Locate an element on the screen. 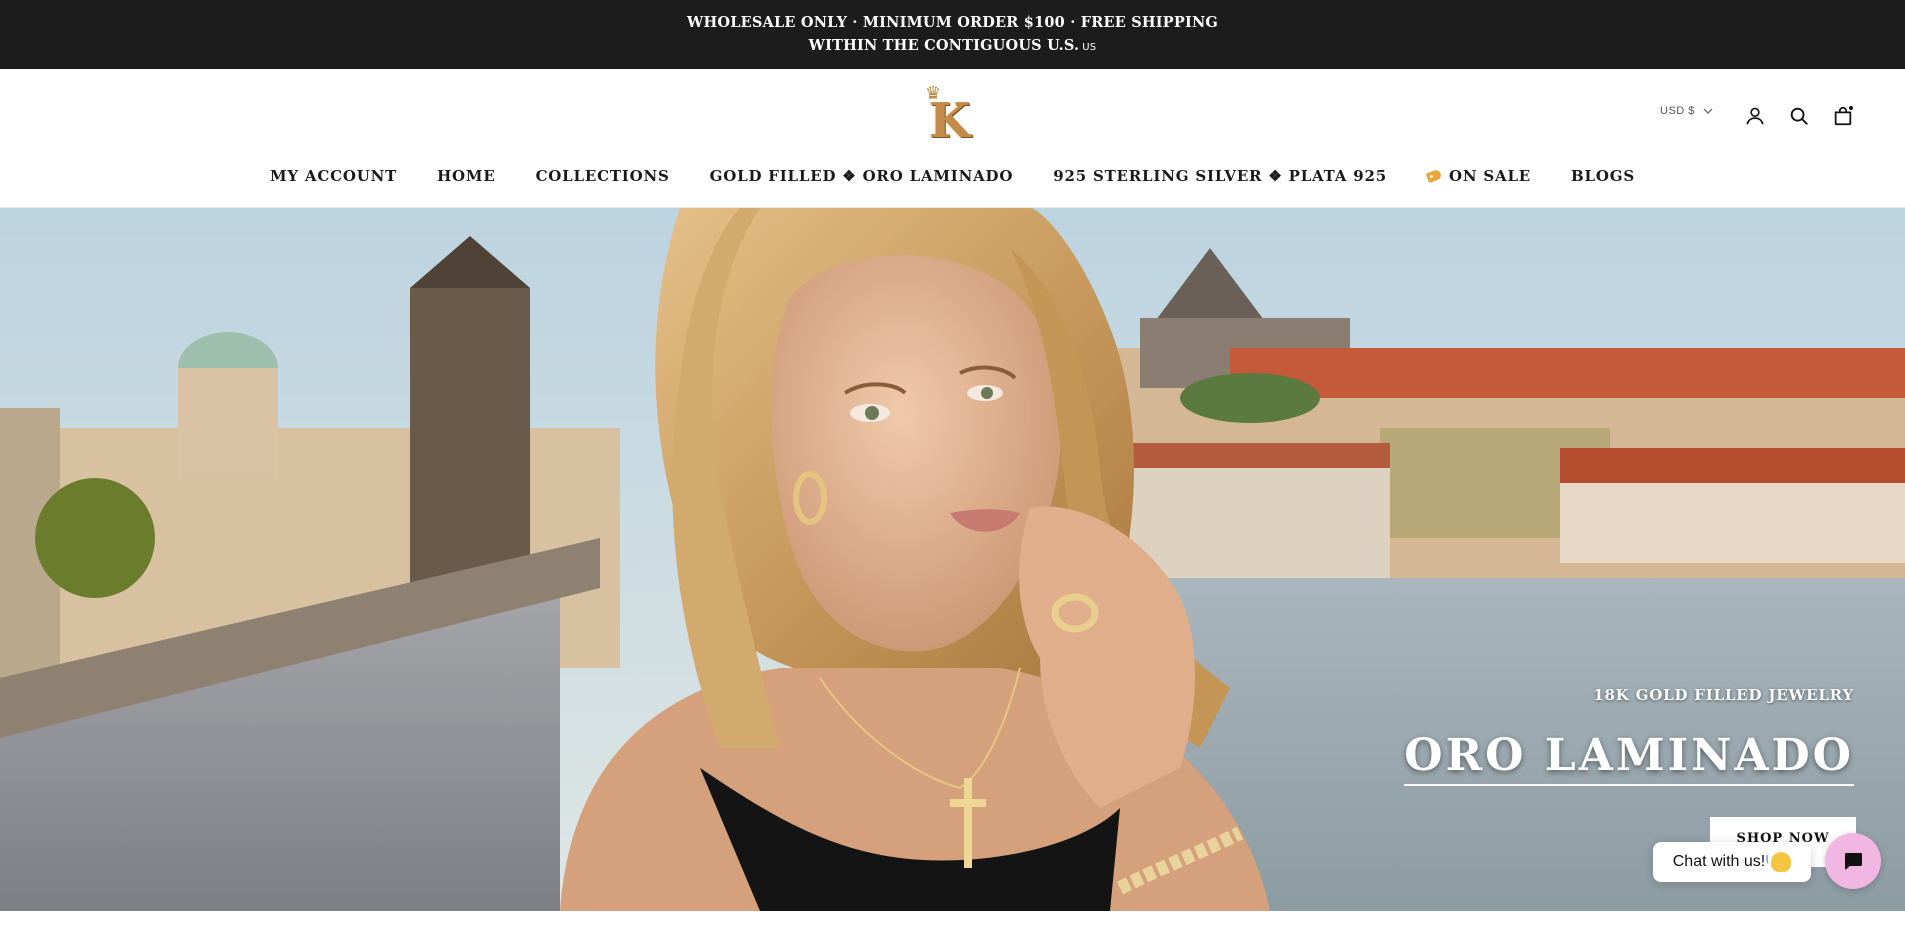  nav-label: HOME is located at coordinates (466, 176).